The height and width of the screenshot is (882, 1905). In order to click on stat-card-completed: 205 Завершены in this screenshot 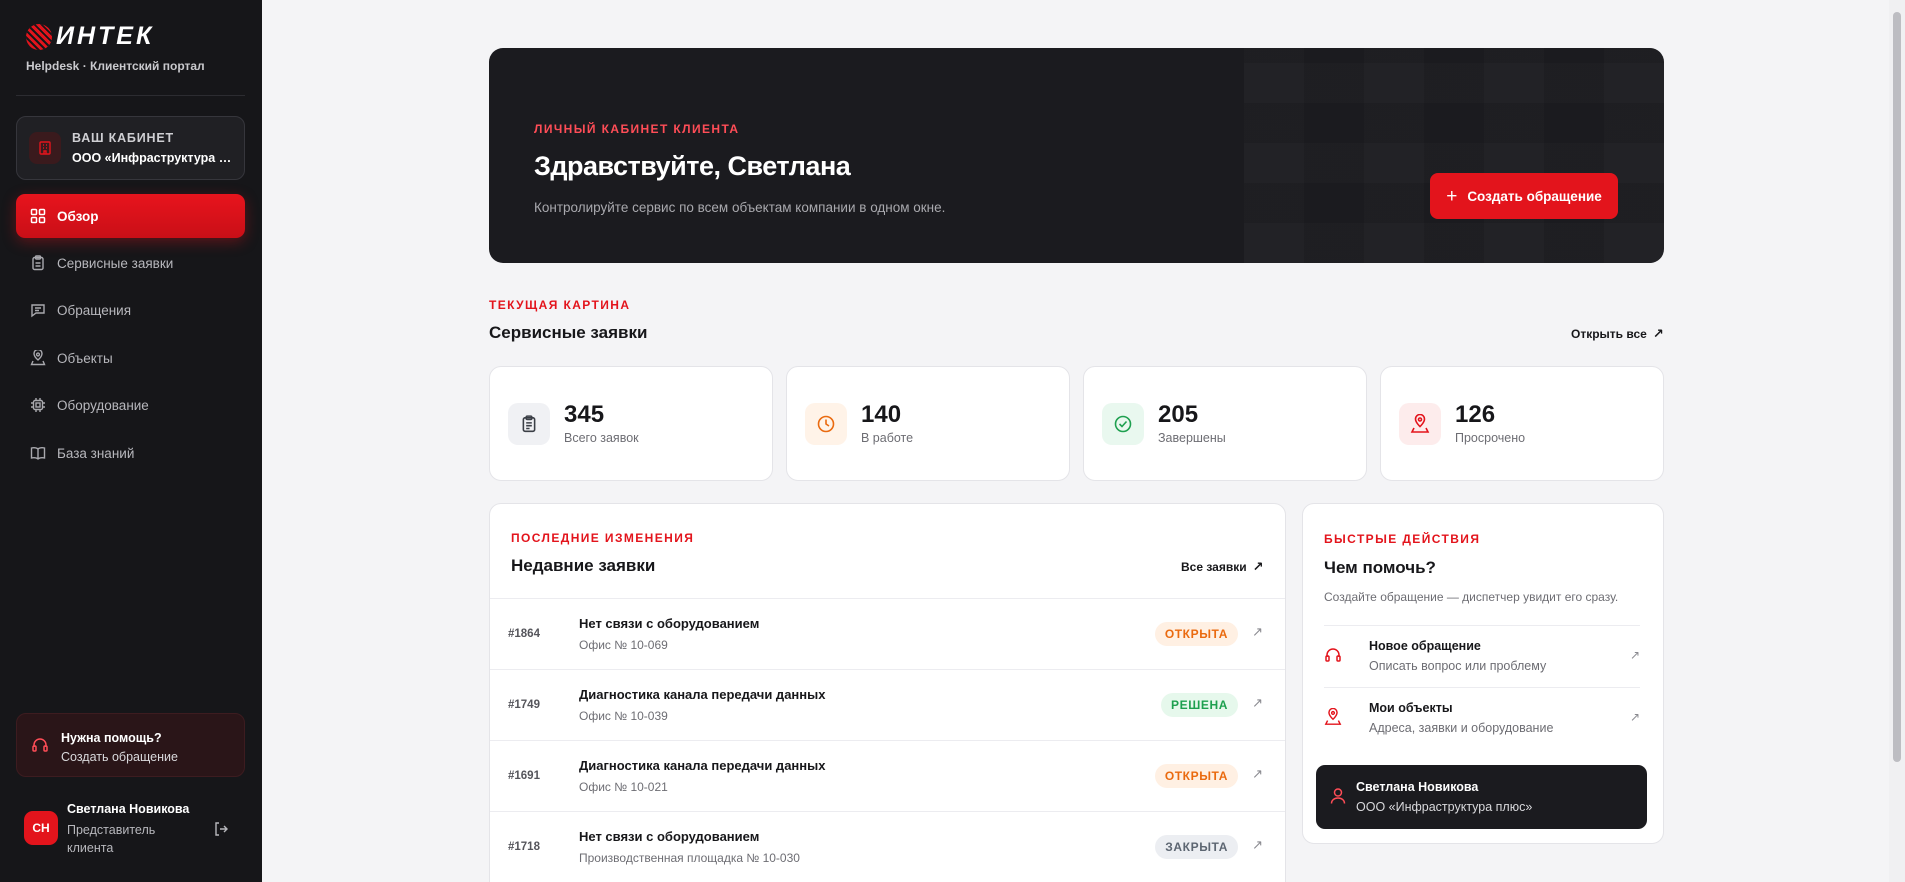, I will do `click(1225, 423)`.